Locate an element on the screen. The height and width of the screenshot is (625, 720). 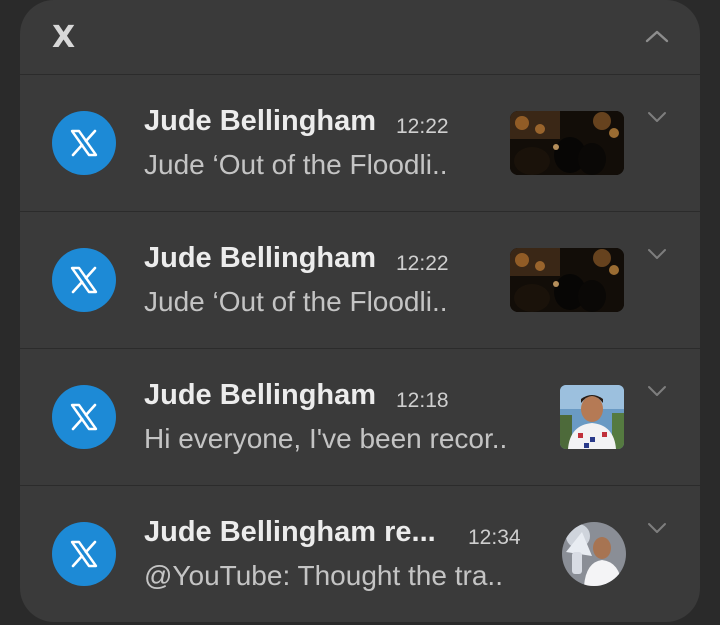
notification-time: 12:34 is located at coordinates (494, 537).